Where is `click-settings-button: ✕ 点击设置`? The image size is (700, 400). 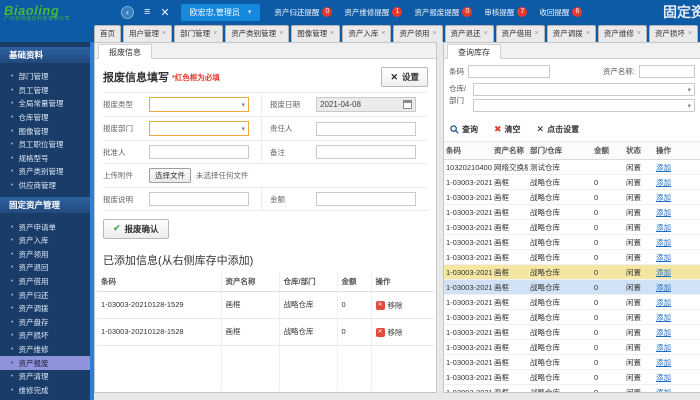
click-settings-button: ✕ 点击设置 is located at coordinates (558, 129).